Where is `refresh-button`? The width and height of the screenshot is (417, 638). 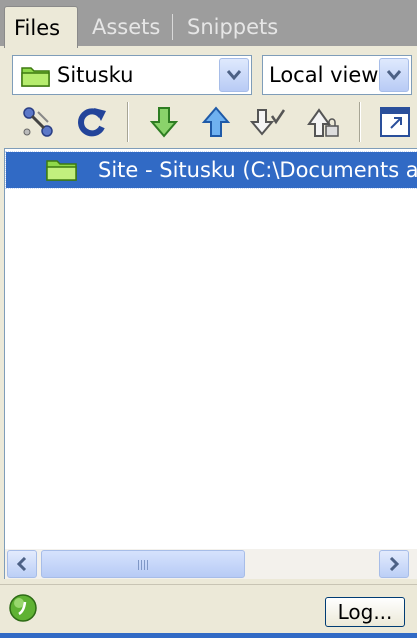 refresh-button is located at coordinates (92, 122).